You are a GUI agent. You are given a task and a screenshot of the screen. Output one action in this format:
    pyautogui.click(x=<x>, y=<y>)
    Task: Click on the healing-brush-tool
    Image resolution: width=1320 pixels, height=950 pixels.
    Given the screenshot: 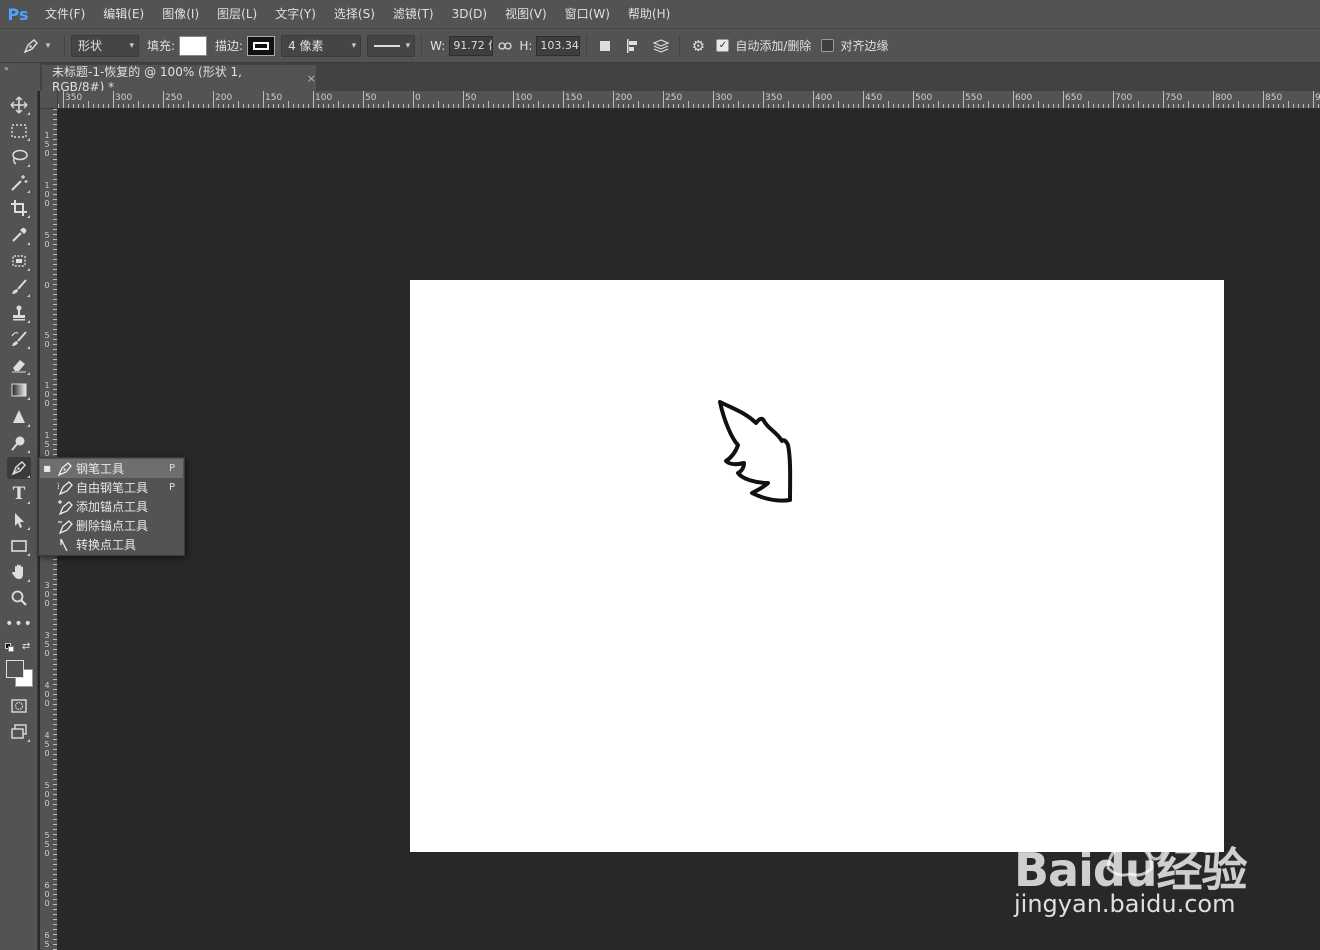 What is the action you would take?
    pyautogui.click(x=19, y=261)
    